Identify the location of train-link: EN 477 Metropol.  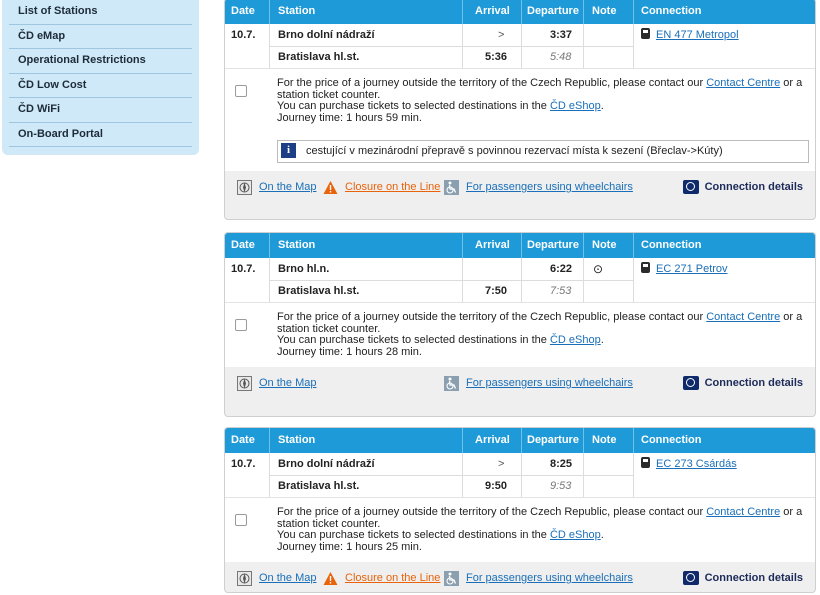
(690, 34).